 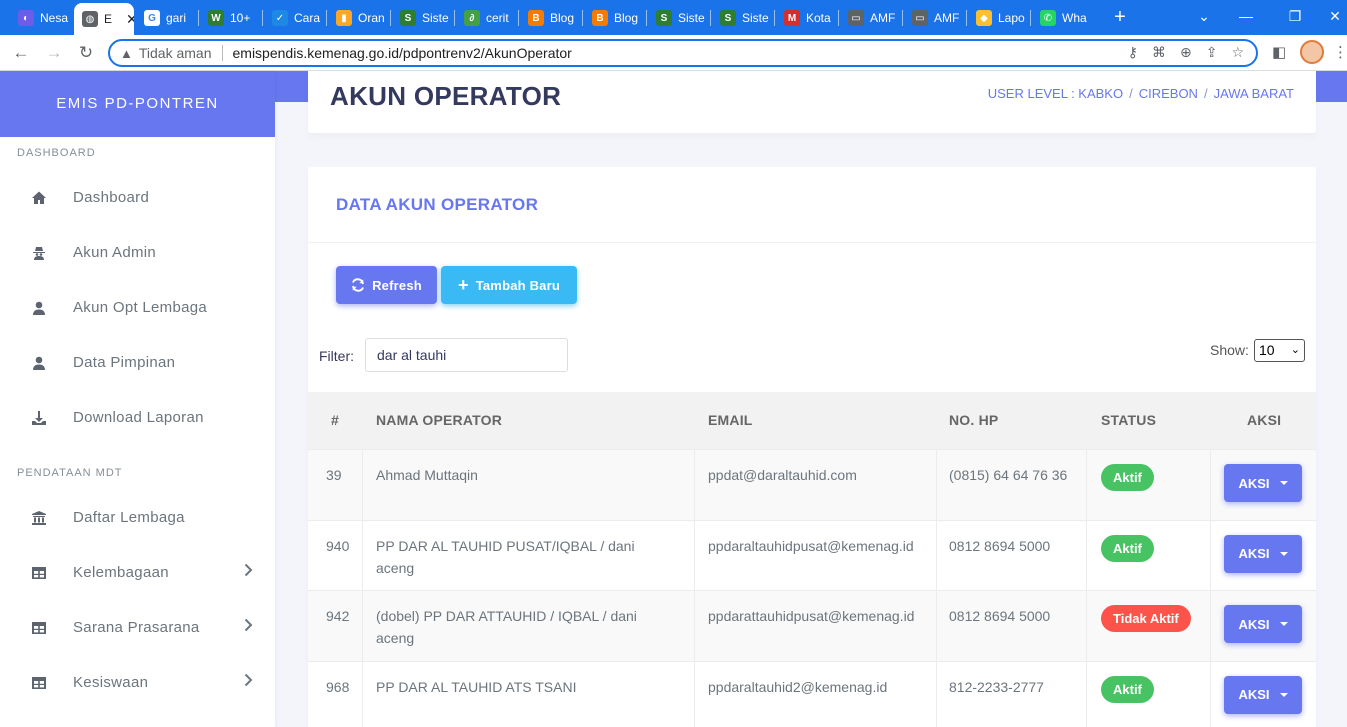 I want to click on new-tab-button: +, so click(x=1120, y=17).